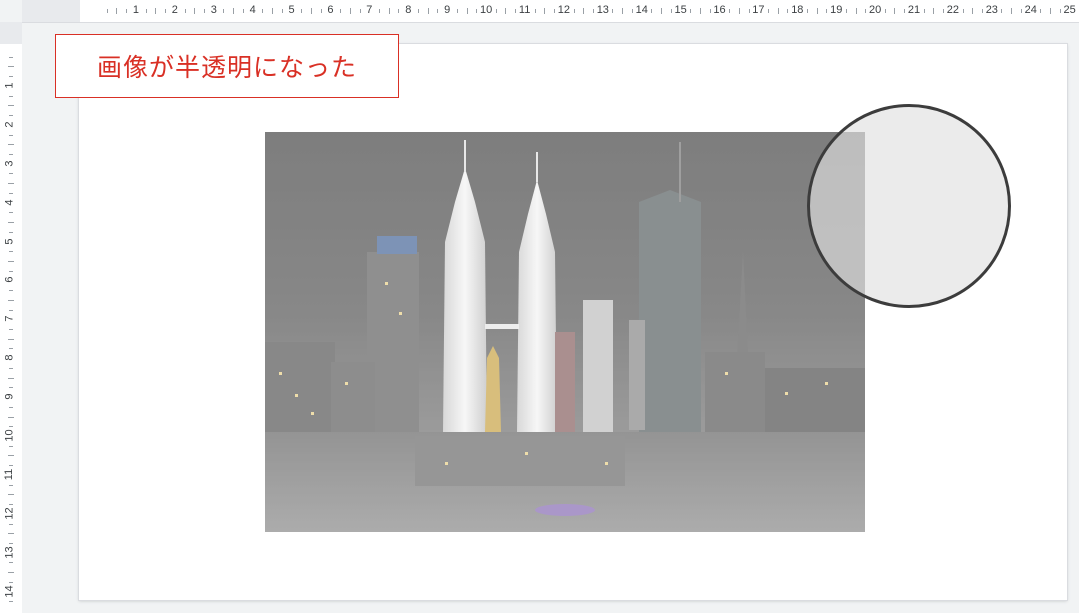 Image resolution: width=1079 pixels, height=613 pixels. What do you see at coordinates (51, 11) in the screenshot?
I see `ruler-margin-left` at bounding box center [51, 11].